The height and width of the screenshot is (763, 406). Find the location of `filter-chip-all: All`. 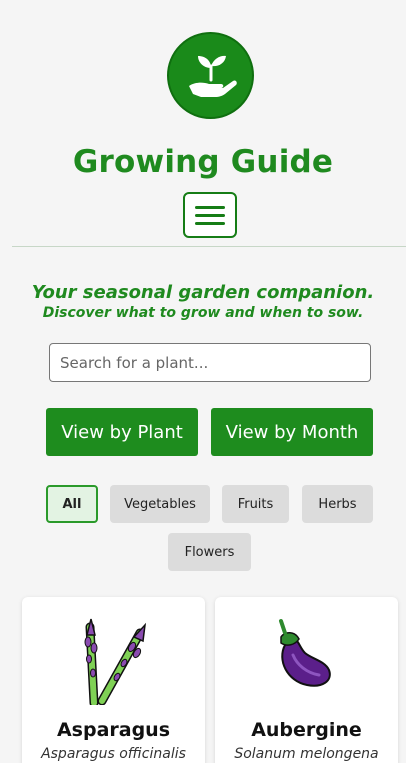

filter-chip-all: All is located at coordinates (72, 504).